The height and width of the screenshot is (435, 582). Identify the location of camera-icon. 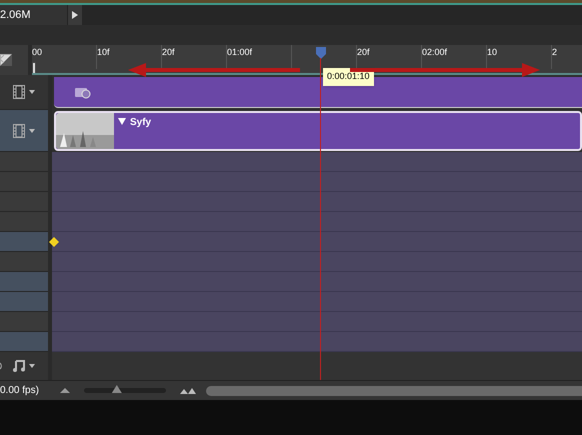
(83, 92).